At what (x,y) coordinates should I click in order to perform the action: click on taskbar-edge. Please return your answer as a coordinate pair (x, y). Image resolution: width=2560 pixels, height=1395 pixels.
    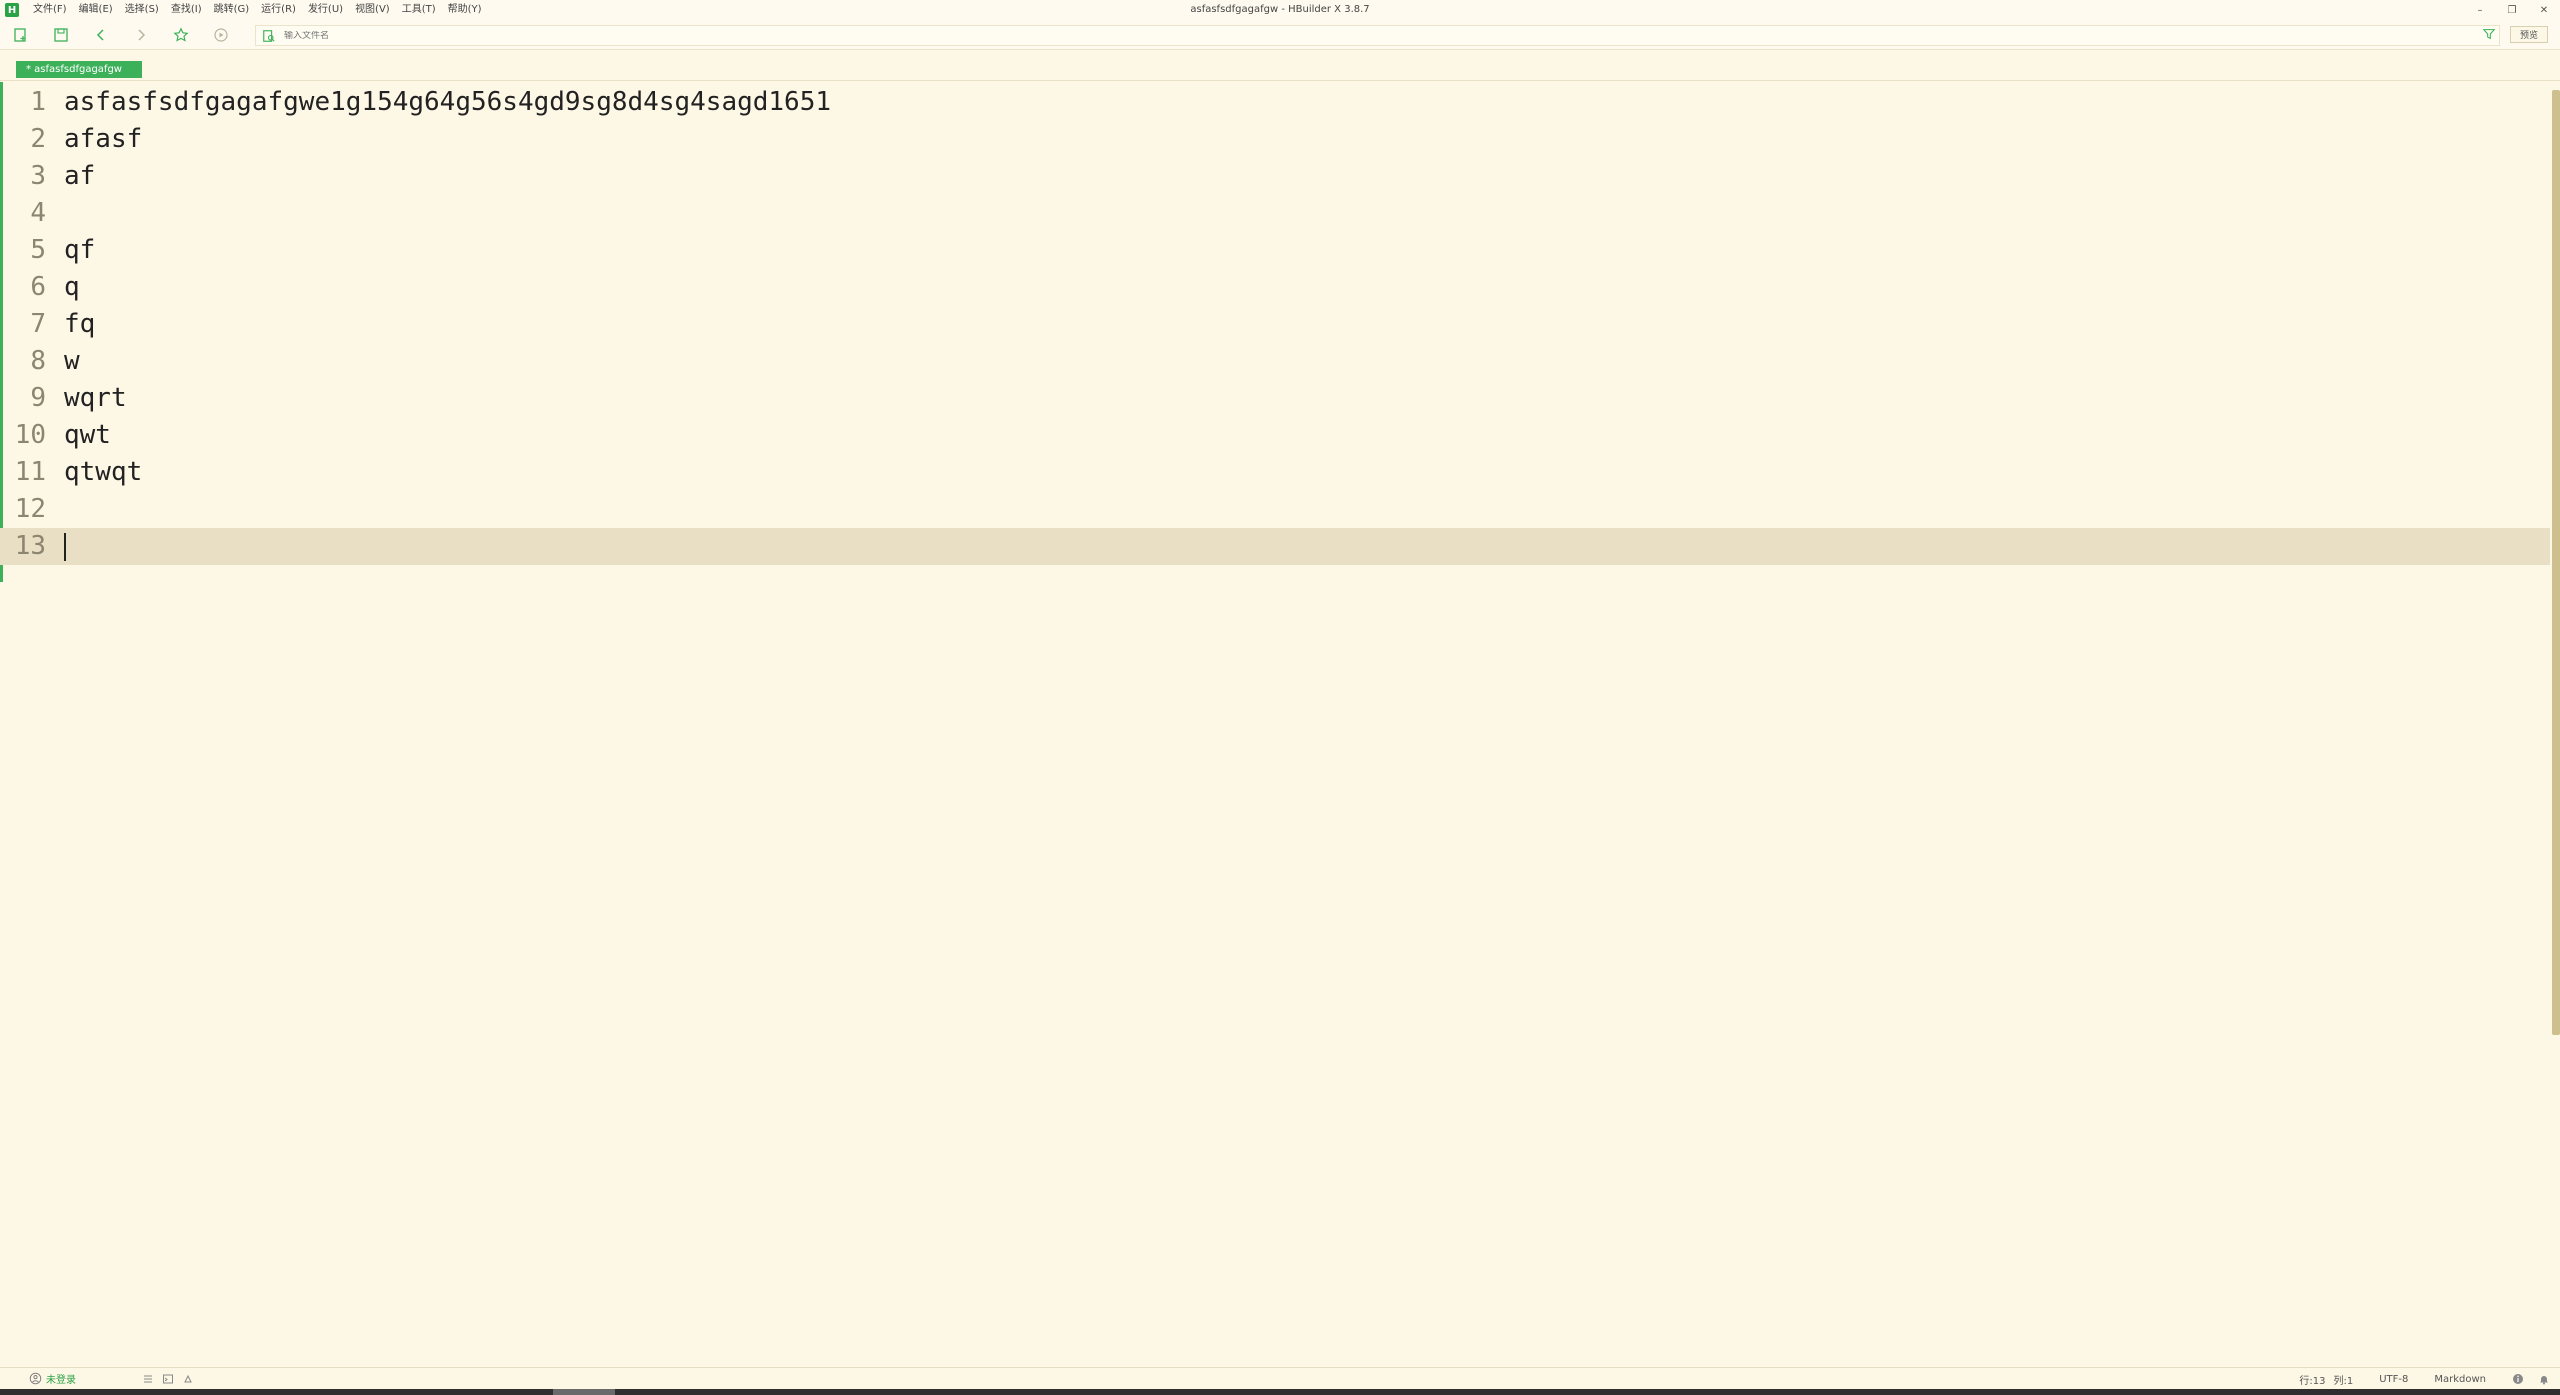
    Looking at the image, I should click on (1280, 1392).